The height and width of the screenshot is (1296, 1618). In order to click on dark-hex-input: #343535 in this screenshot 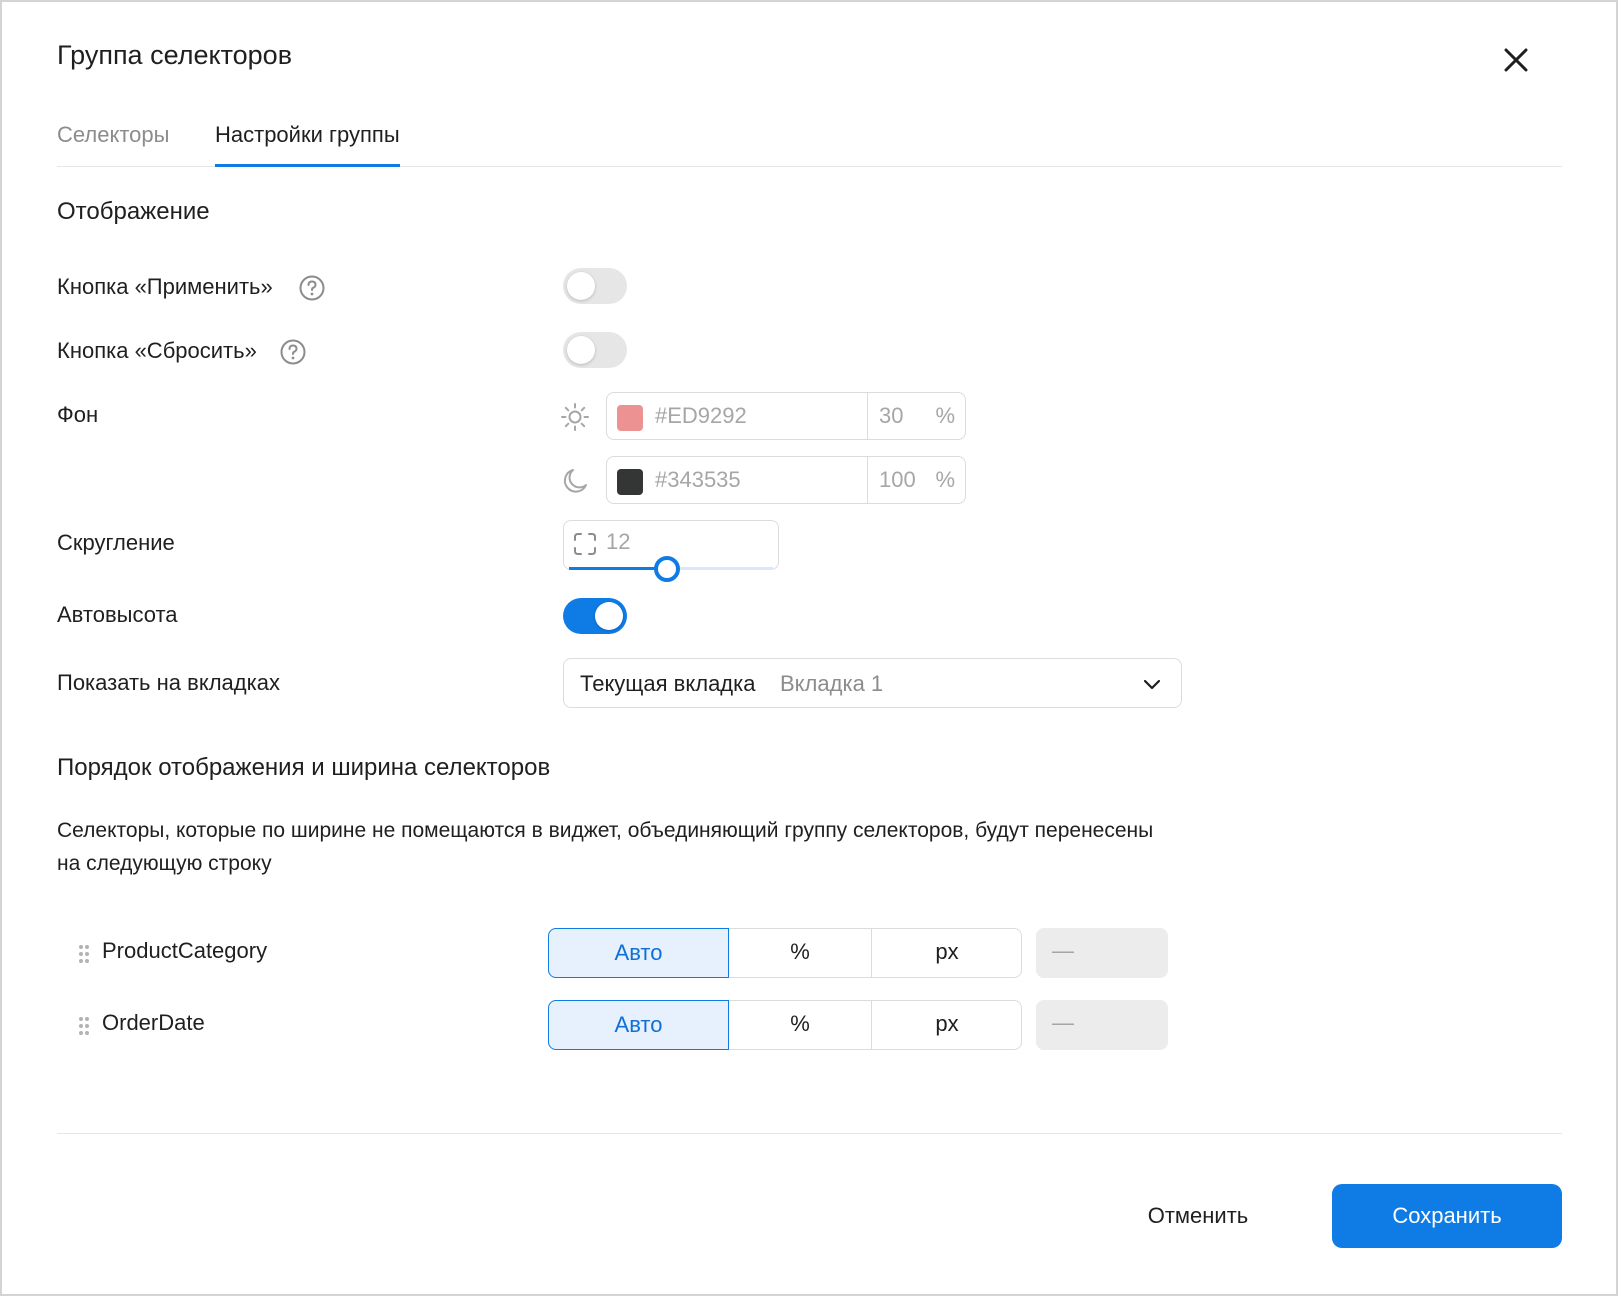, I will do `click(698, 480)`.